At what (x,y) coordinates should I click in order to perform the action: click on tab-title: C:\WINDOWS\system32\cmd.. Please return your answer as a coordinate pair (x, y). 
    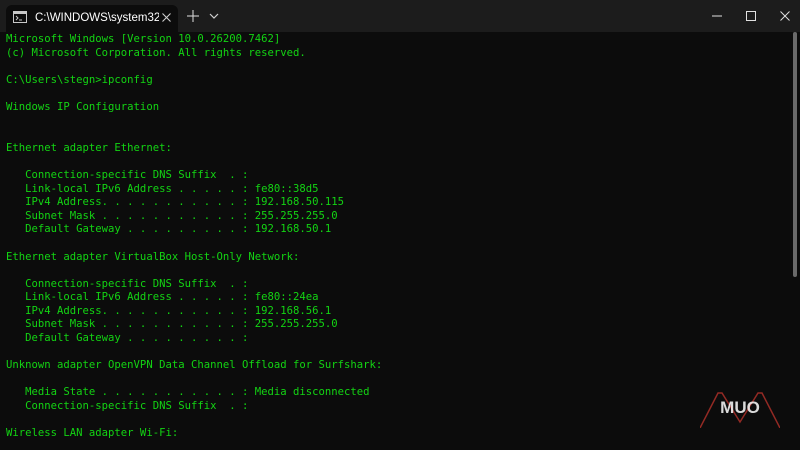
    Looking at the image, I should click on (97, 18).